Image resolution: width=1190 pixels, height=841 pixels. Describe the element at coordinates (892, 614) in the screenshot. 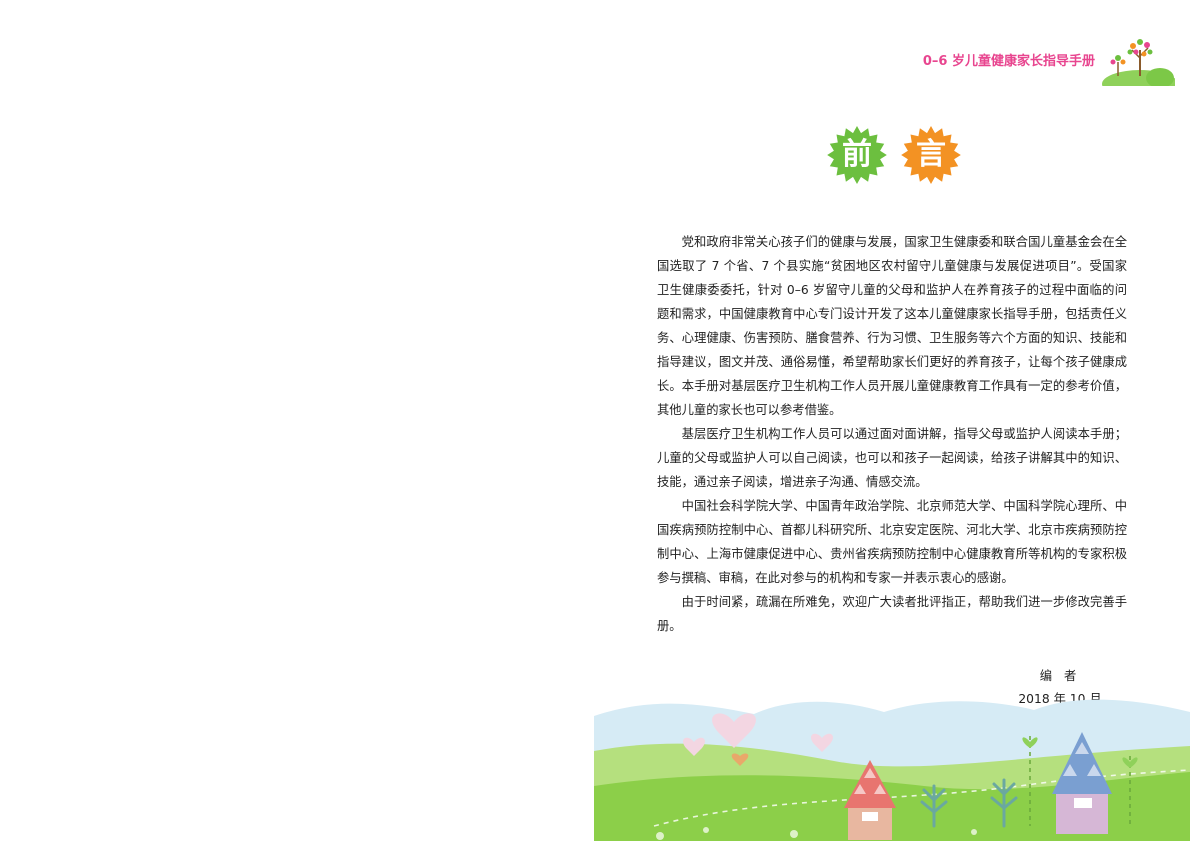

I see `preface-paragraph-4: 由于时间紧，疏漏在所难免，欢迎广大读者批评指正，帮助我们进一步修改完善手册。` at that location.